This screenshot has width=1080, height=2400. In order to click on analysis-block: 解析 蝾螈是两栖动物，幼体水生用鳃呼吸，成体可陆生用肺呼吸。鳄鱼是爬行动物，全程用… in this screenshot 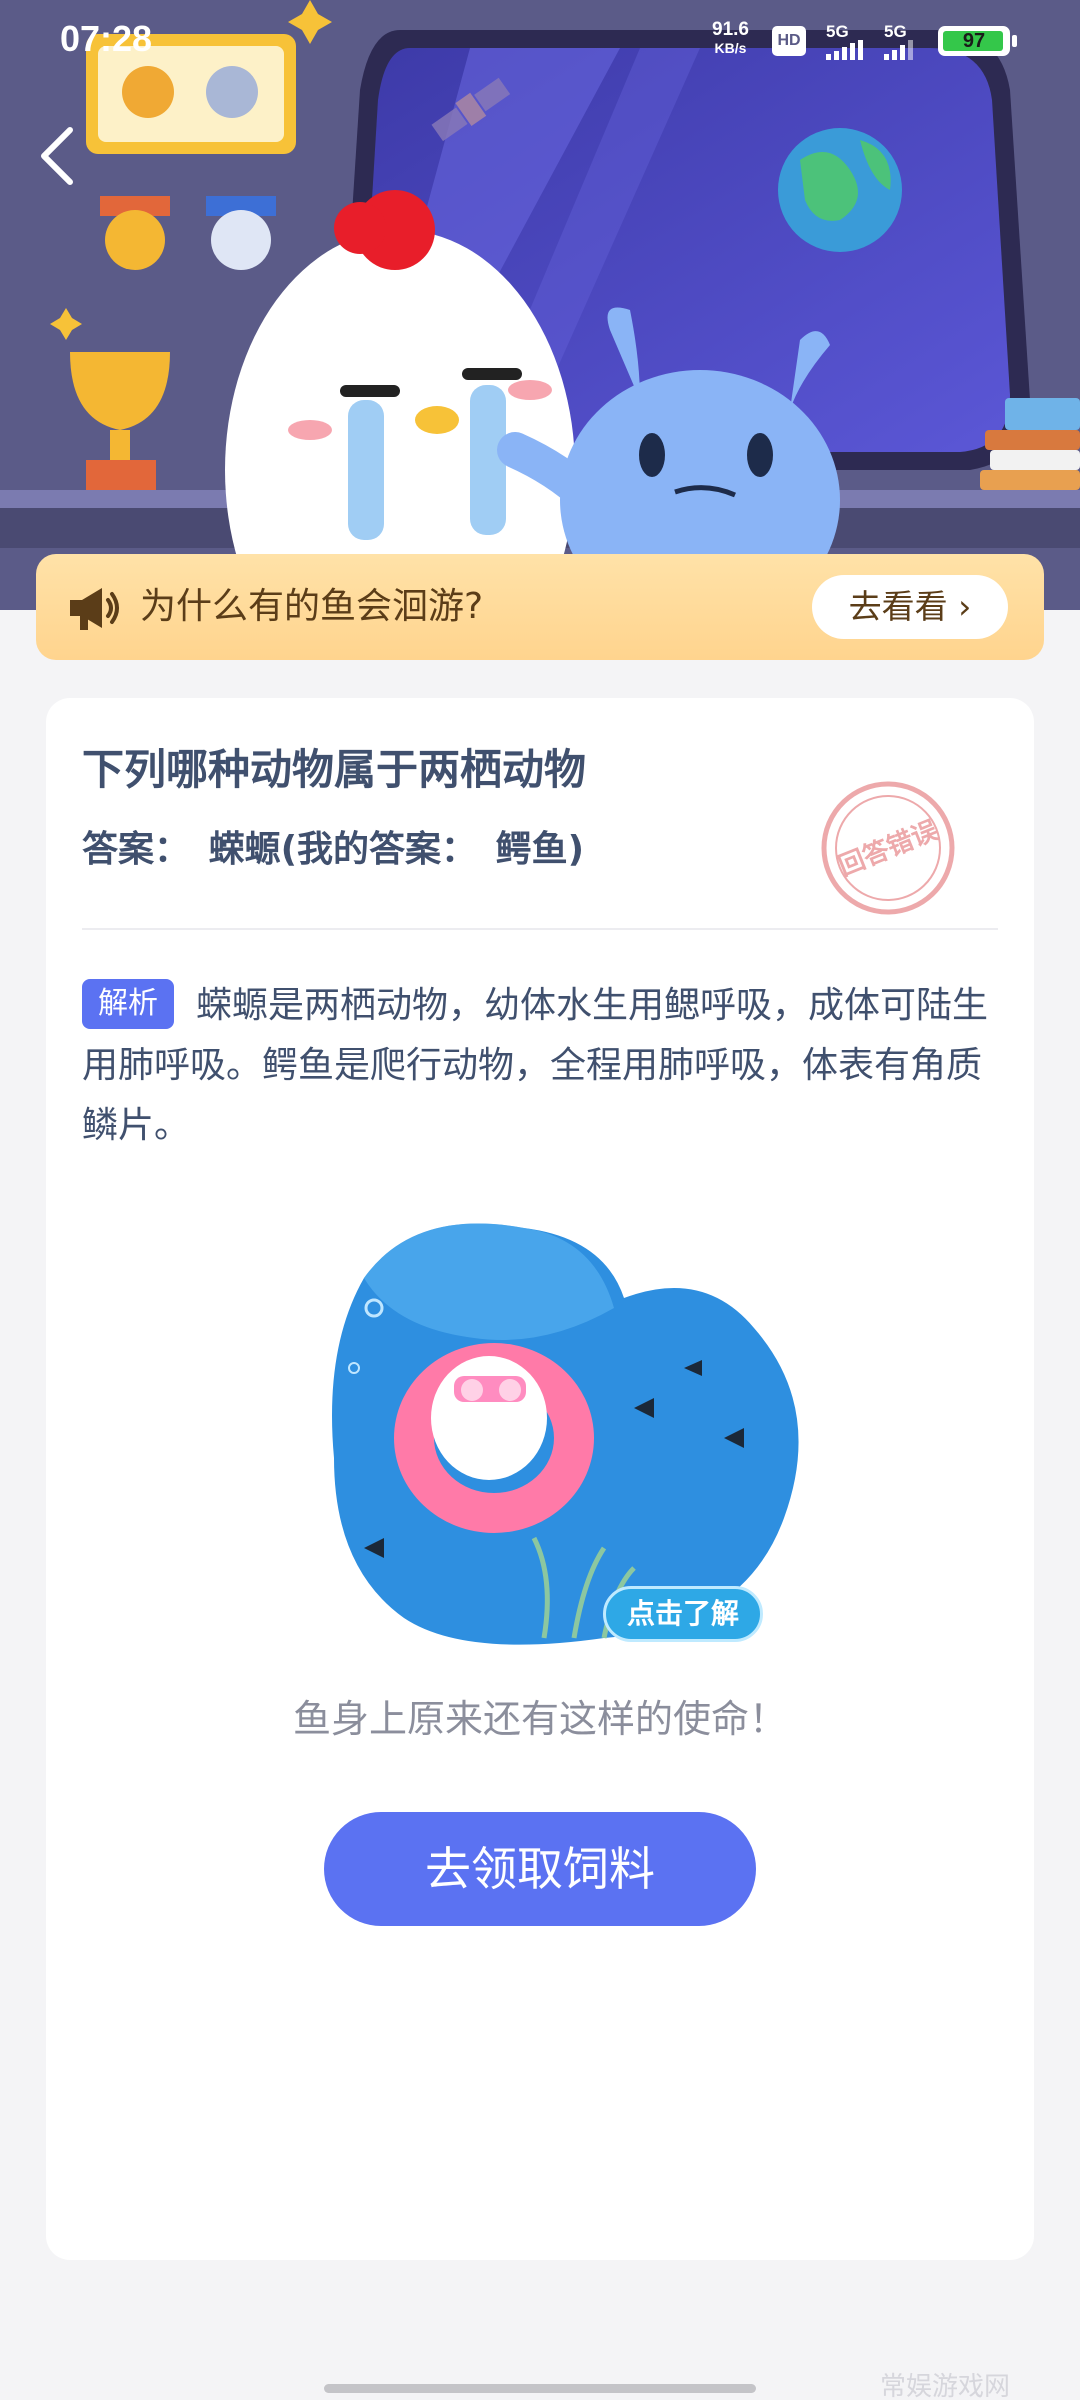, I will do `click(542, 1066)`.